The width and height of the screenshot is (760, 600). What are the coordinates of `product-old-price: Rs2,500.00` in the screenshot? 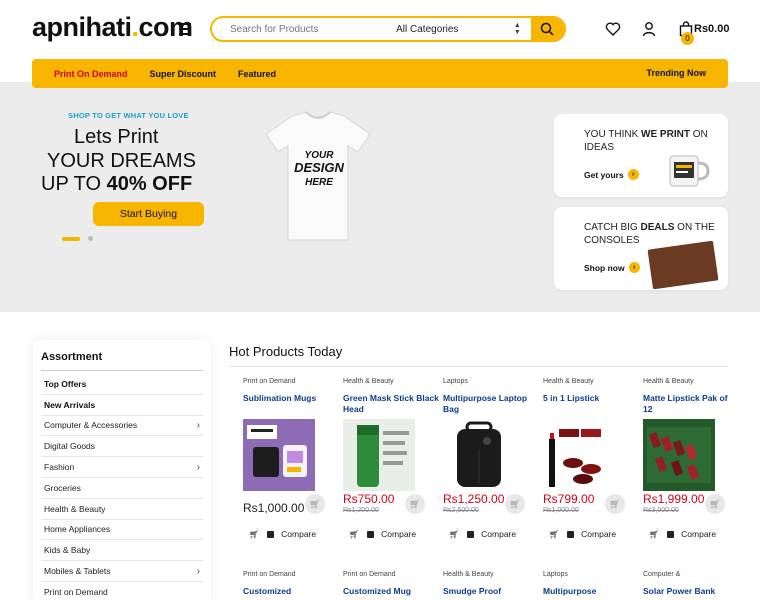 It's located at (461, 510).